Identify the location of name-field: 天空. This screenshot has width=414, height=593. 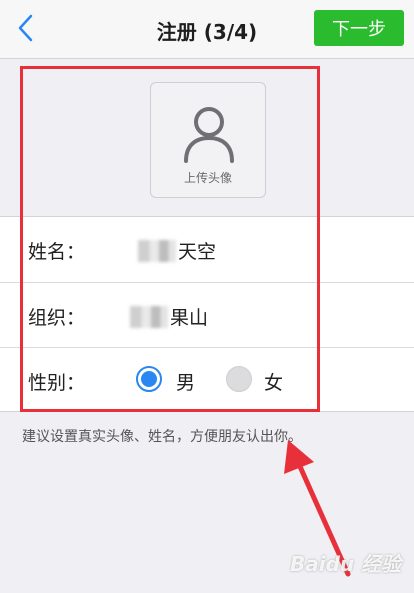
(177, 250).